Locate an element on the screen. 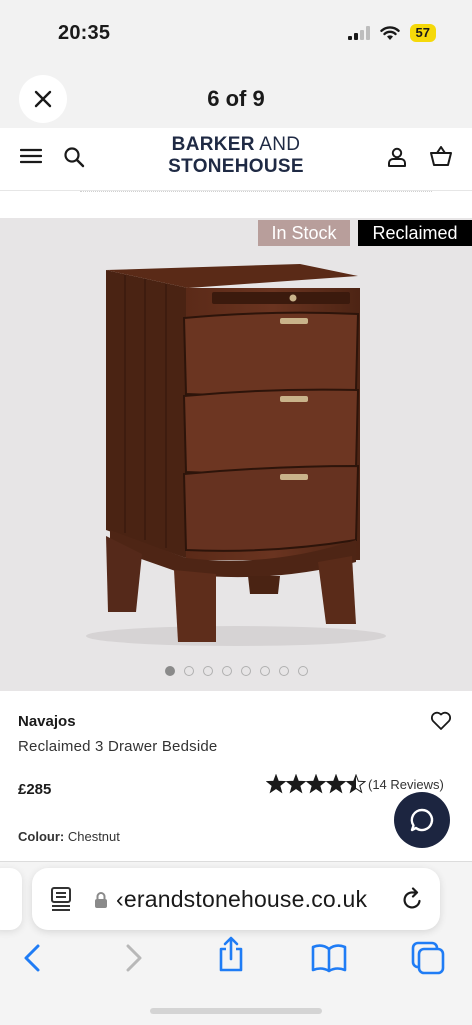 The height and width of the screenshot is (1025, 472). basket-icon is located at coordinates (441, 156).